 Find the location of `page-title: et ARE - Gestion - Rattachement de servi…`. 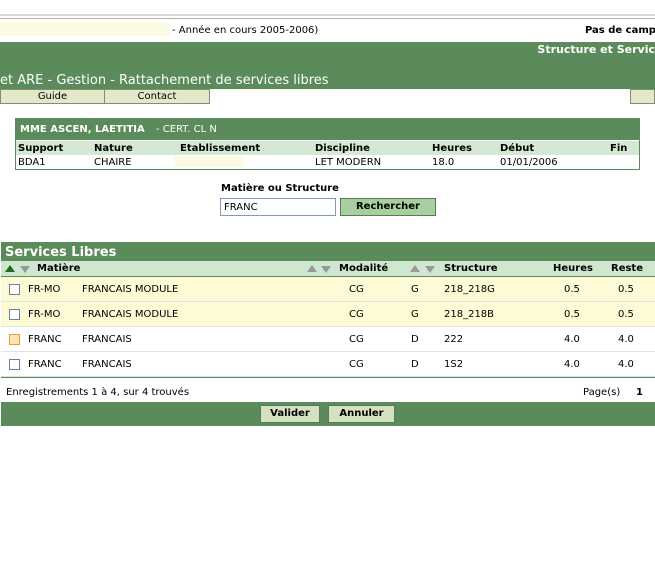

page-title: et ARE - Gestion - Rattachement de servi… is located at coordinates (164, 80).